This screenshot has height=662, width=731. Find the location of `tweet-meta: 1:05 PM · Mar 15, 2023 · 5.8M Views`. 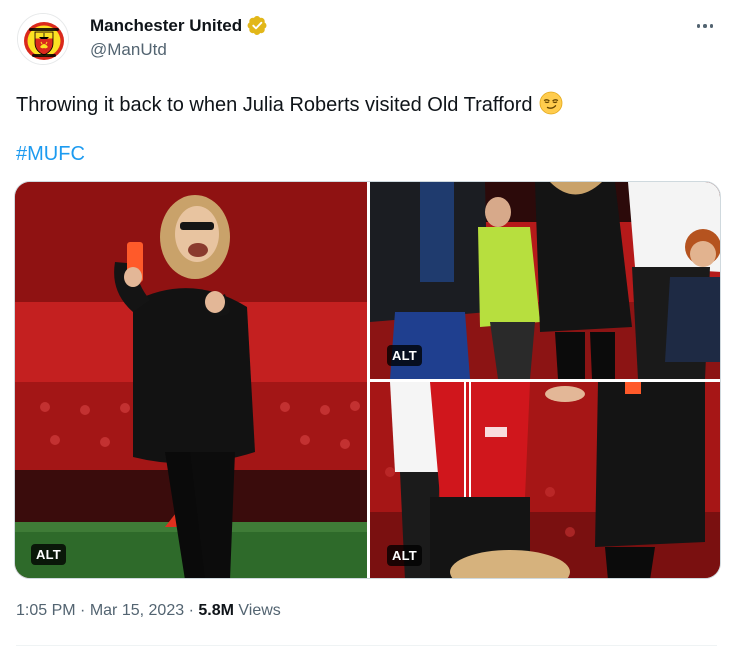

tweet-meta: 1:05 PM · Mar 15, 2023 · 5.8M Views is located at coordinates (148, 611).